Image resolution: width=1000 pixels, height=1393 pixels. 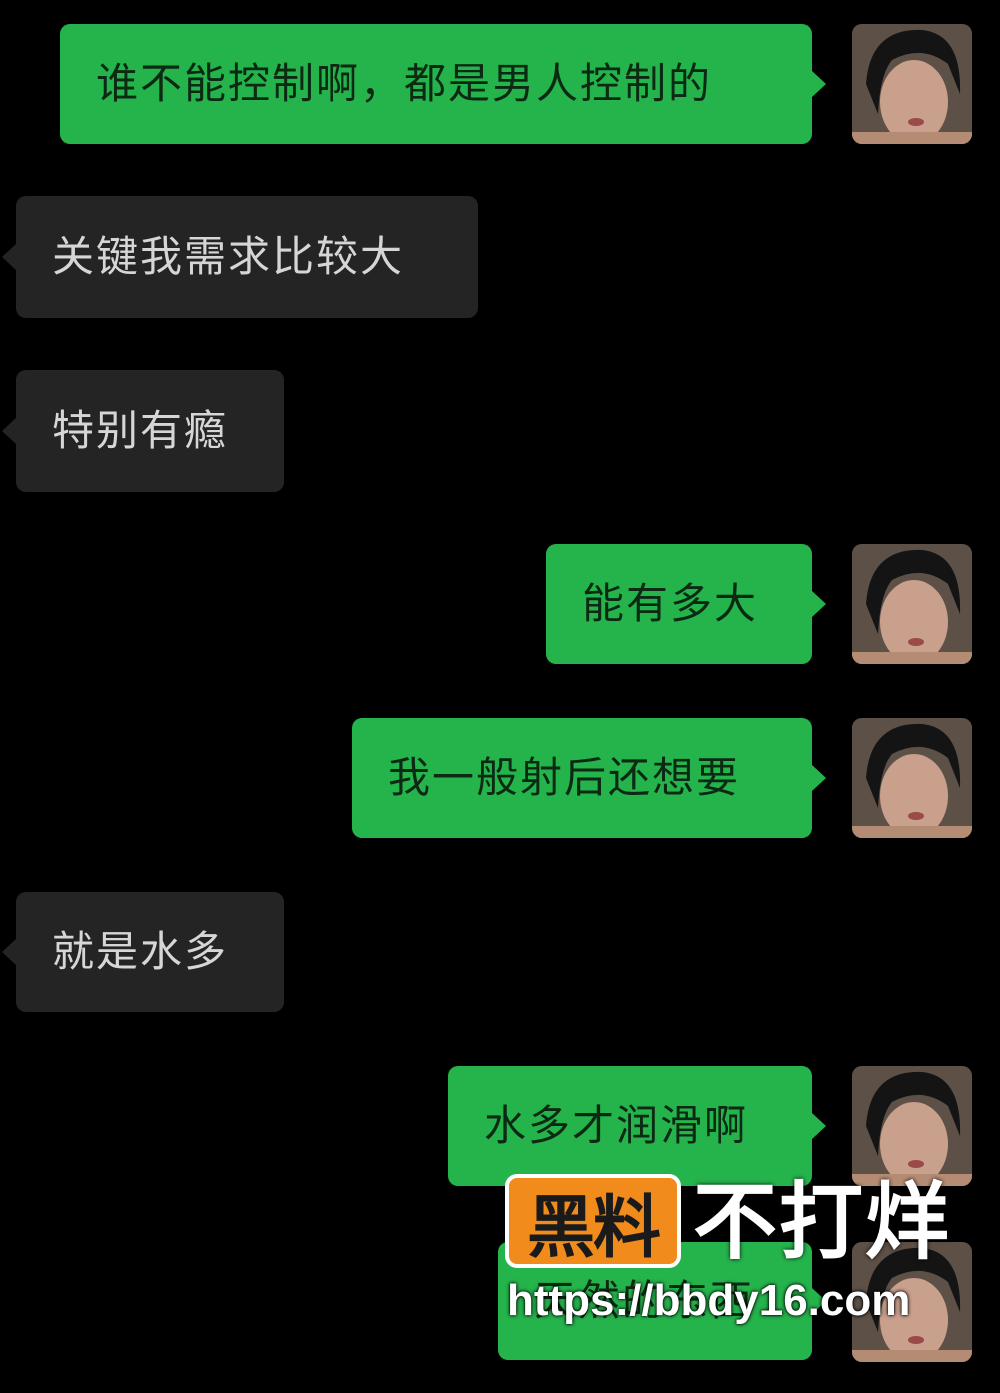 I want to click on message-bubble-outgoing: 能有多大, so click(x=686, y=604).